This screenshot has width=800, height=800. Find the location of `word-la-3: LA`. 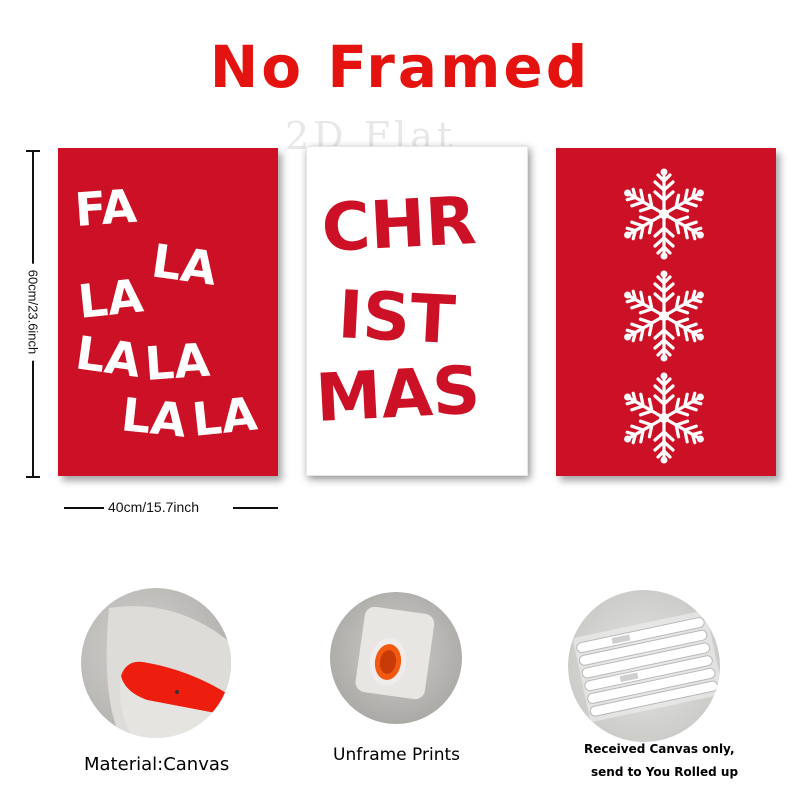

word-la-3: LA is located at coordinates (108, 356).